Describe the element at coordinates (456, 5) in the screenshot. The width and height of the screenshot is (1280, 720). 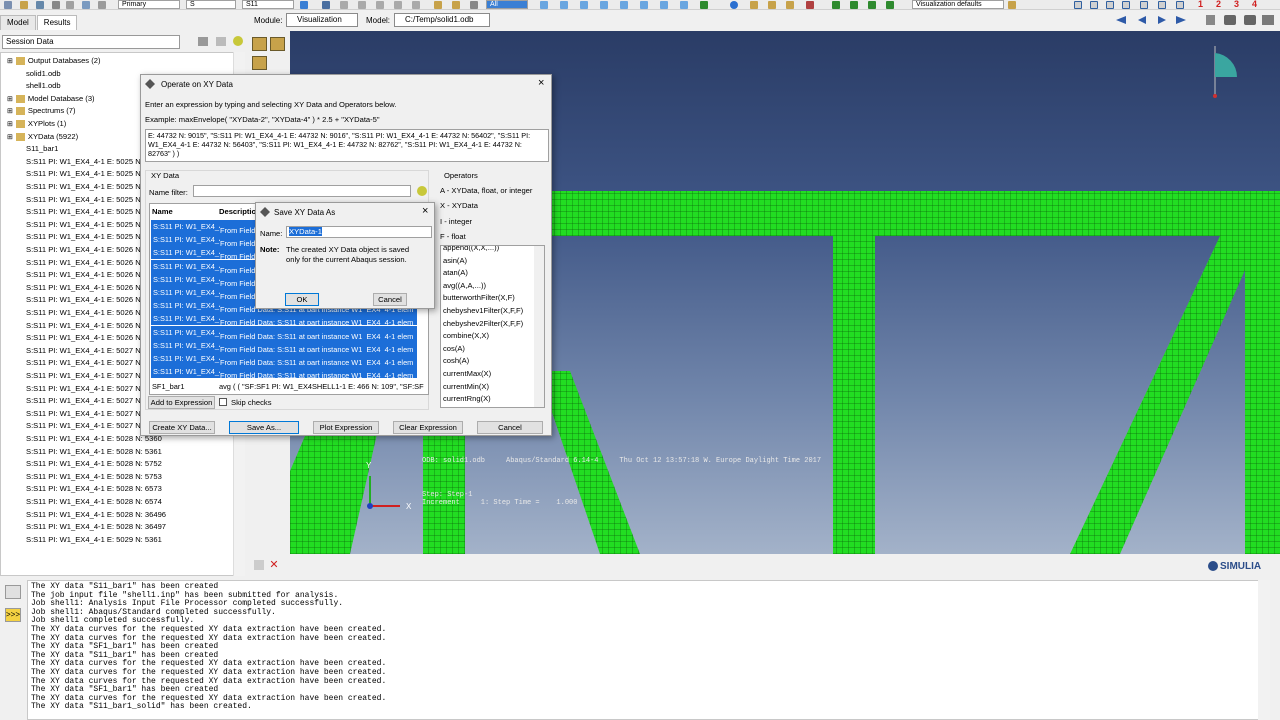
I see `display-group-icon` at that location.